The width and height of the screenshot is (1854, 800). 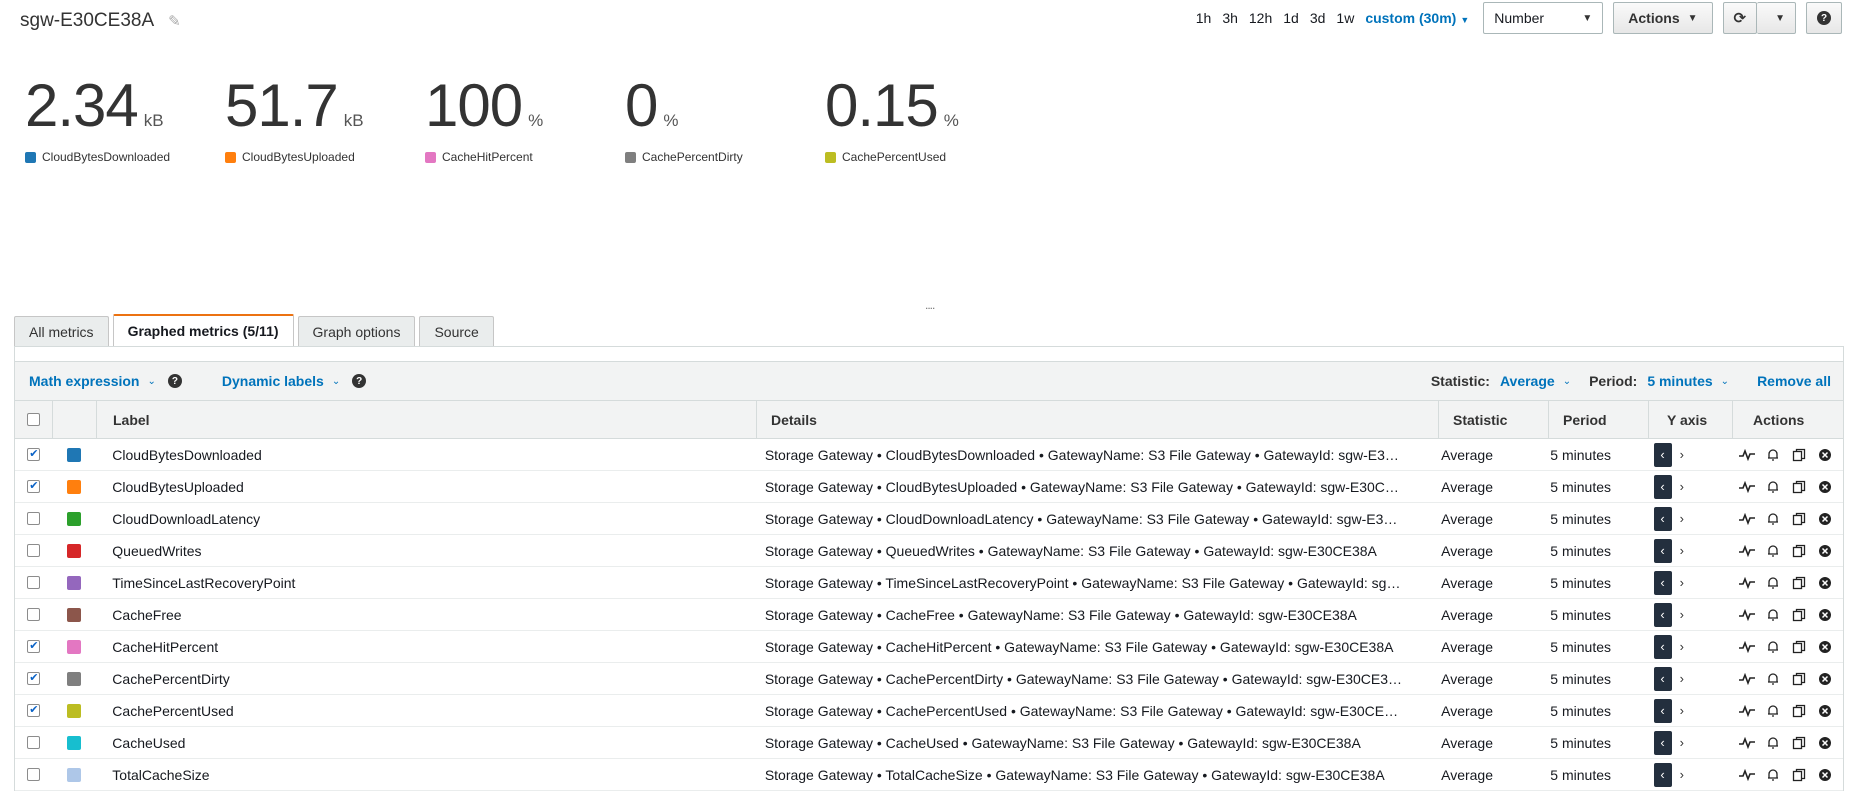 I want to click on tab-source: Source, so click(x=456, y=331).